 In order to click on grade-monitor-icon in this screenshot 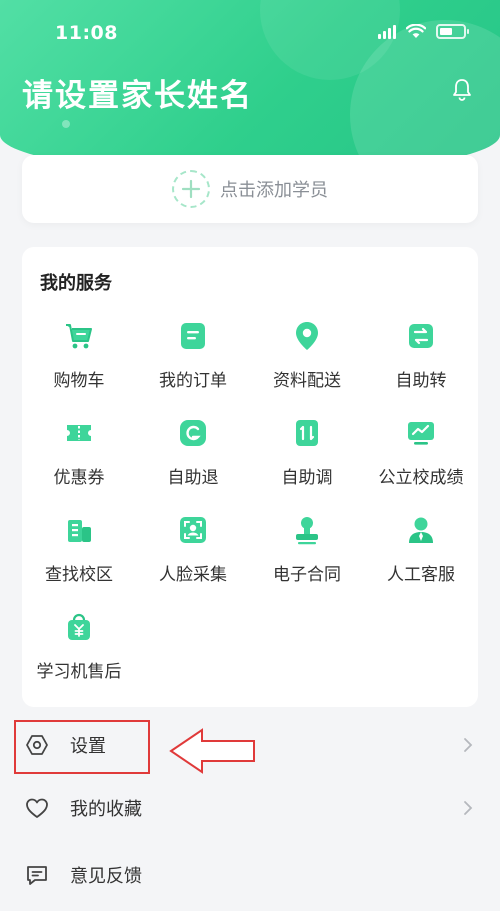, I will do `click(421, 433)`.